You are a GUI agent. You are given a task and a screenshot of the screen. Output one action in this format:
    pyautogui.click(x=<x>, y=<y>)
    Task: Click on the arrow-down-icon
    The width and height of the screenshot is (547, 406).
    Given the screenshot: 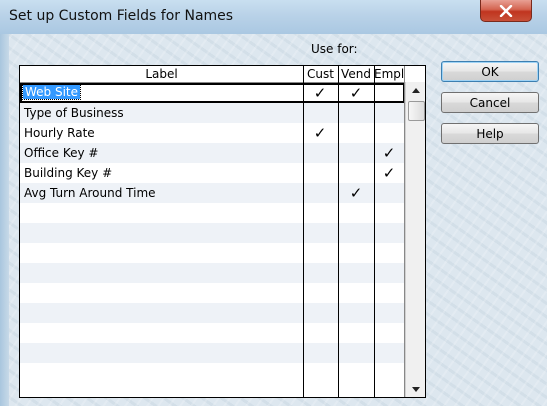 What is the action you would take?
    pyautogui.click(x=416, y=389)
    